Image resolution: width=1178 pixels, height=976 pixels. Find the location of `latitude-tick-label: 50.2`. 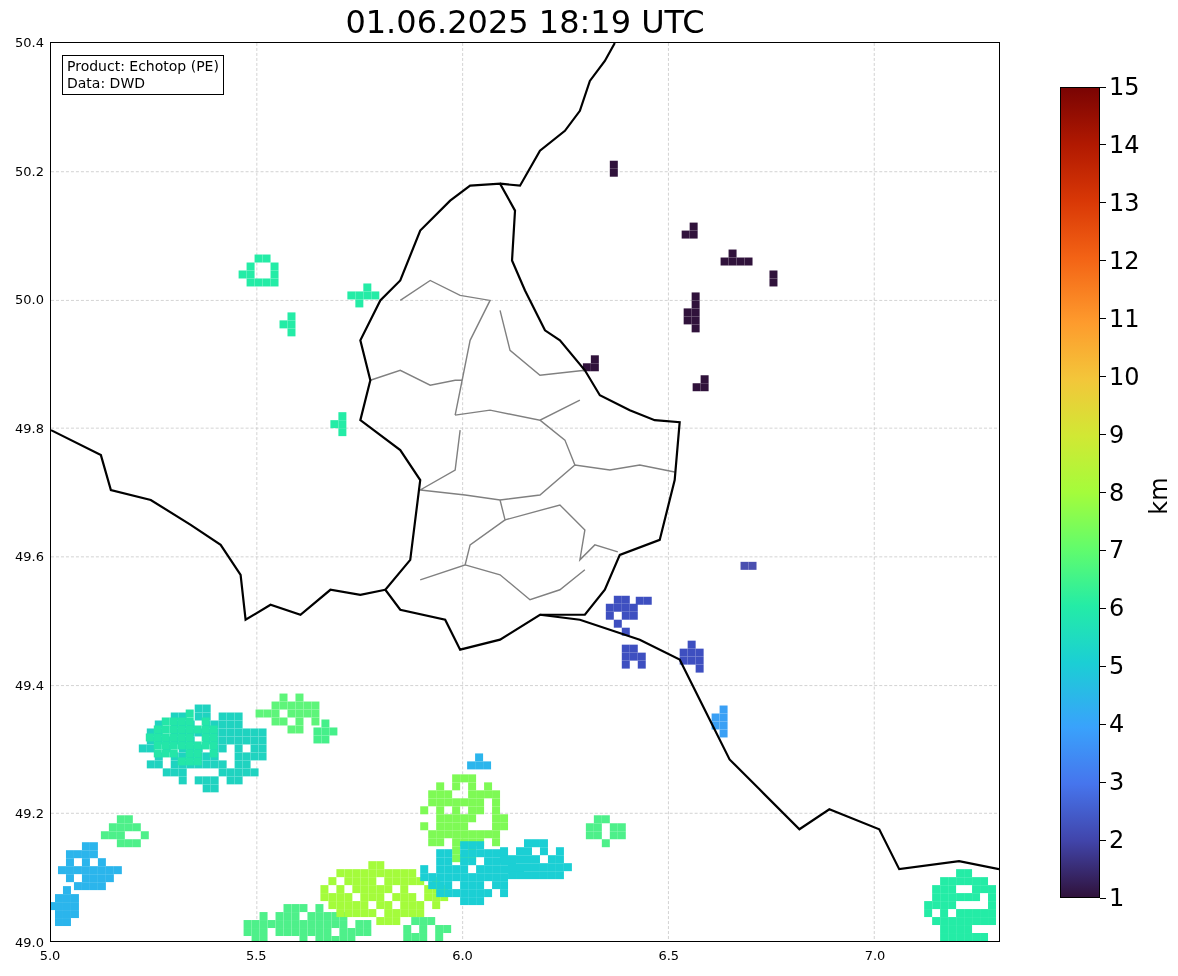

latitude-tick-label: 50.2 is located at coordinates (29, 171).